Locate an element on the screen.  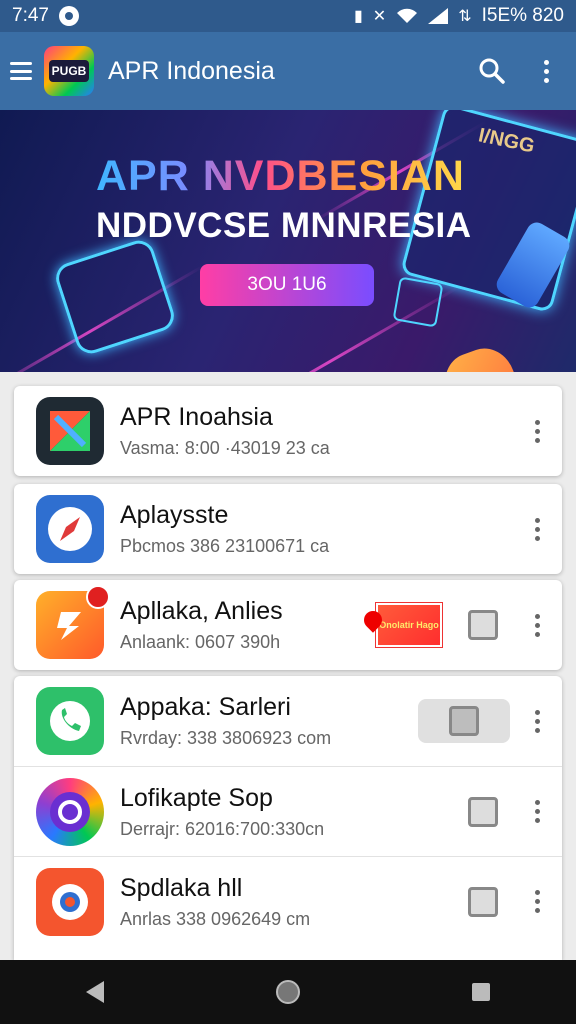
search-button is located at coordinates (492, 71).